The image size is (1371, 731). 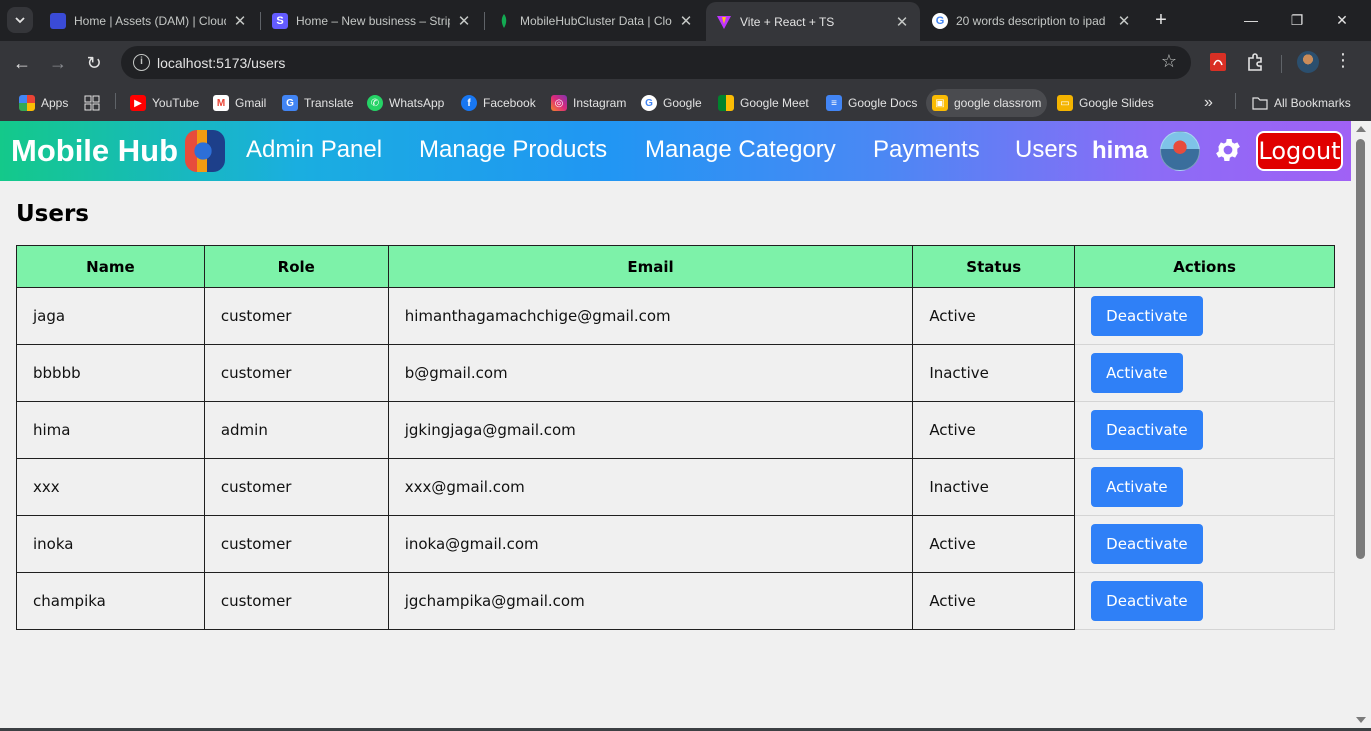 What do you see at coordinates (1032, 21) in the screenshot?
I see `tab-google-search: G 20 words description to ipad ✕` at bounding box center [1032, 21].